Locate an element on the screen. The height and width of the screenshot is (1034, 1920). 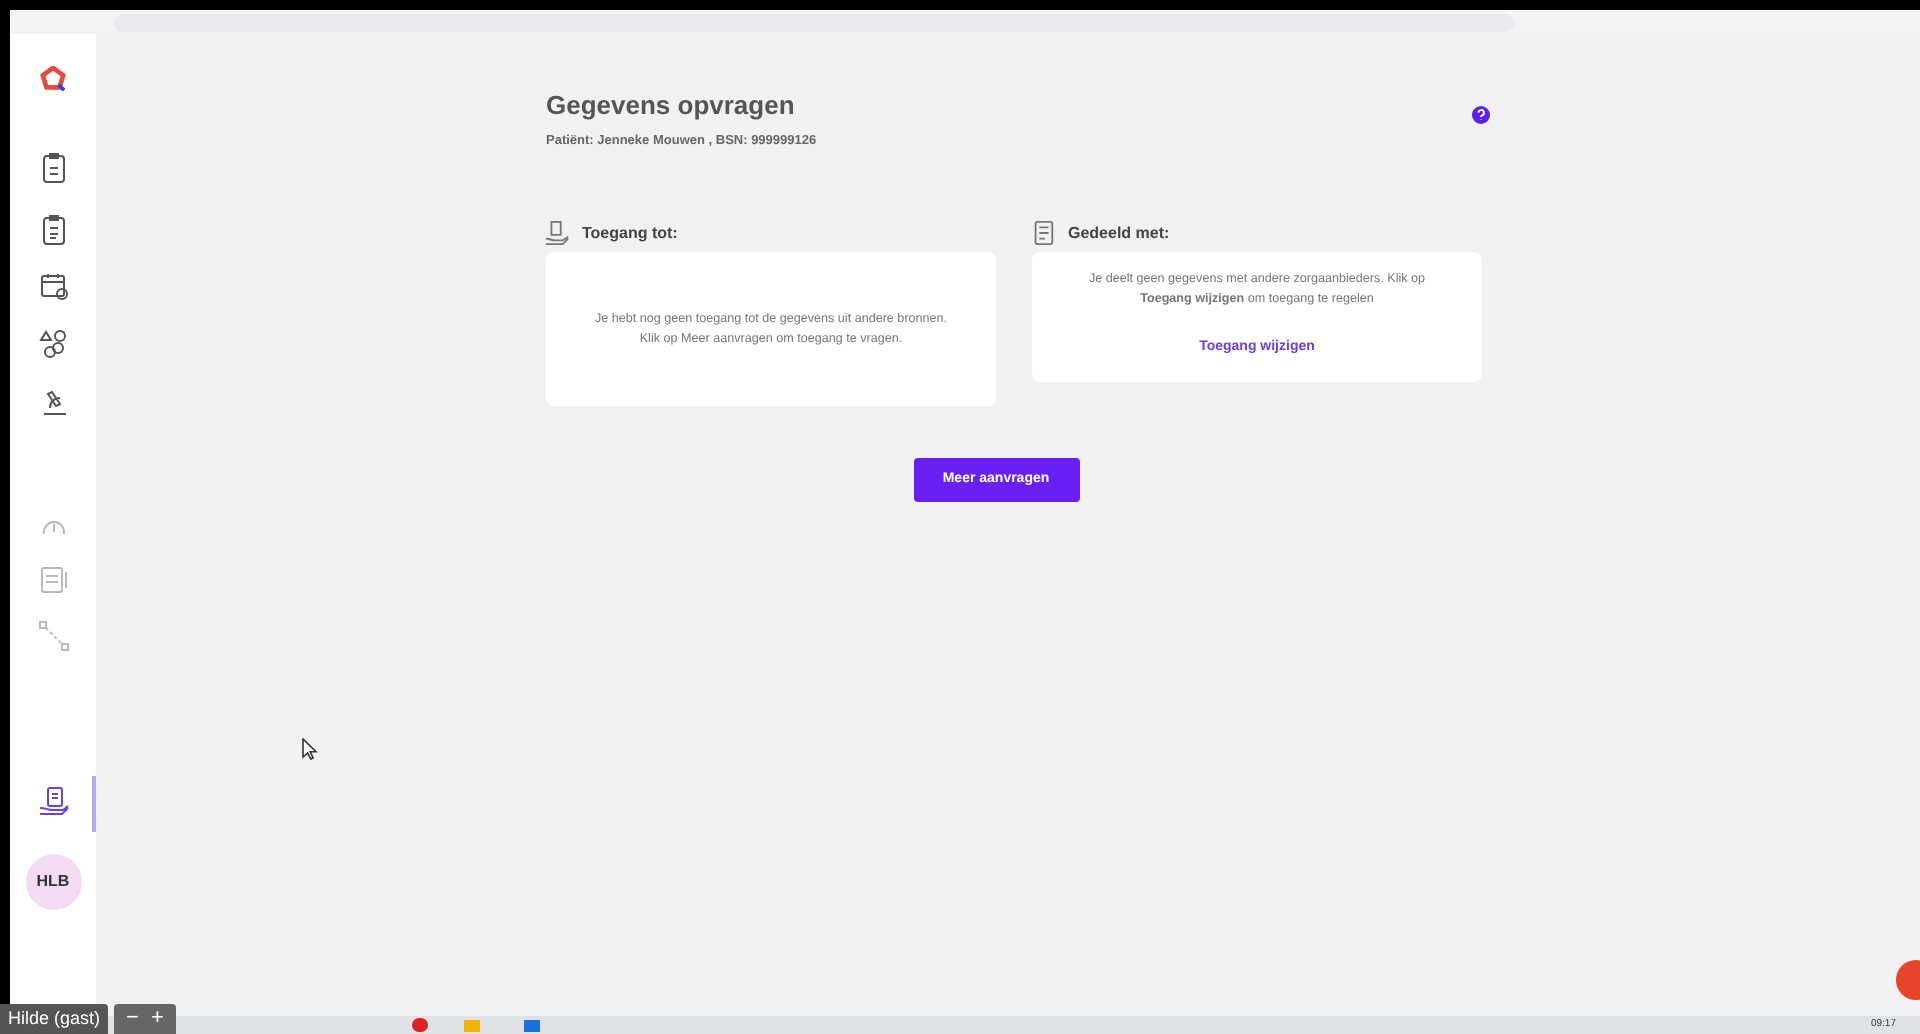
document-icon is located at coordinates (1043, 233).